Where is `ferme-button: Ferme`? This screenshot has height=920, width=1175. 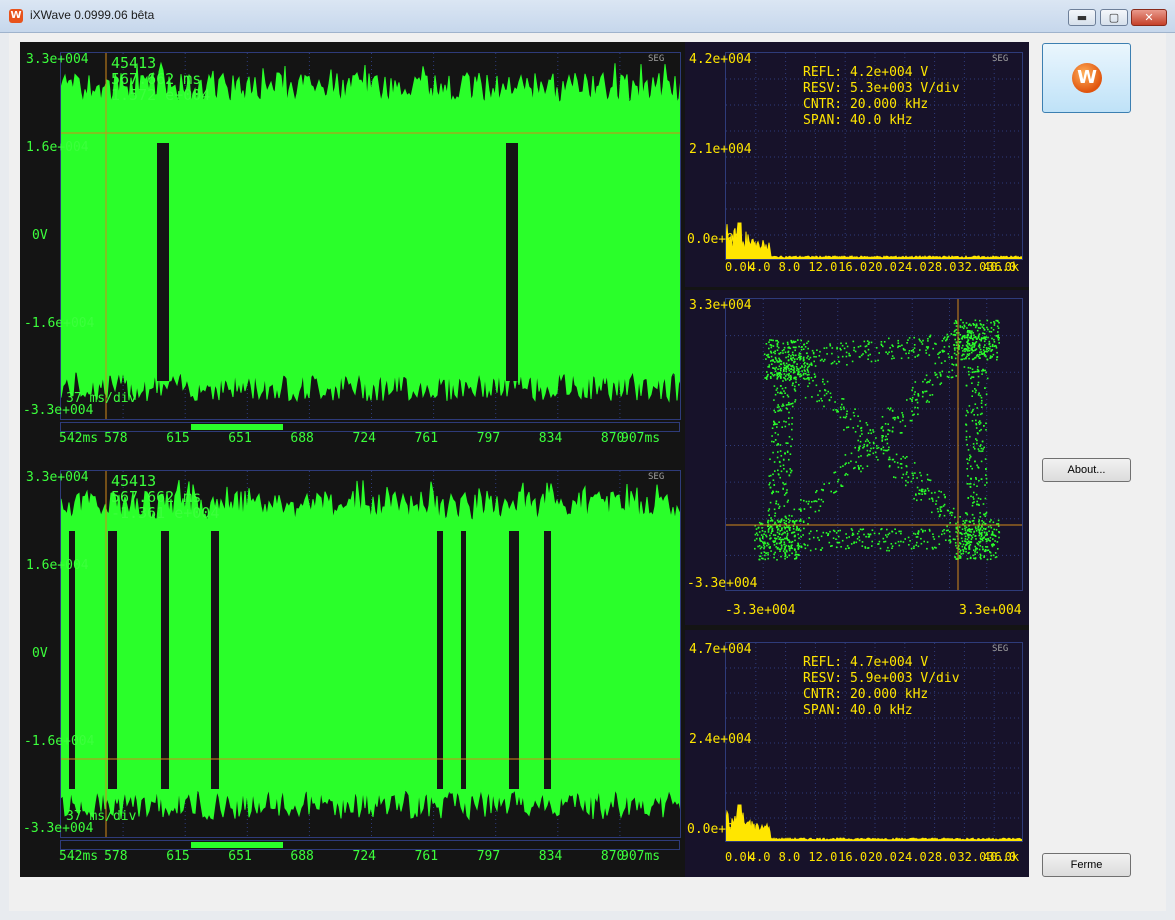
ferme-button: Ferme is located at coordinates (1086, 865).